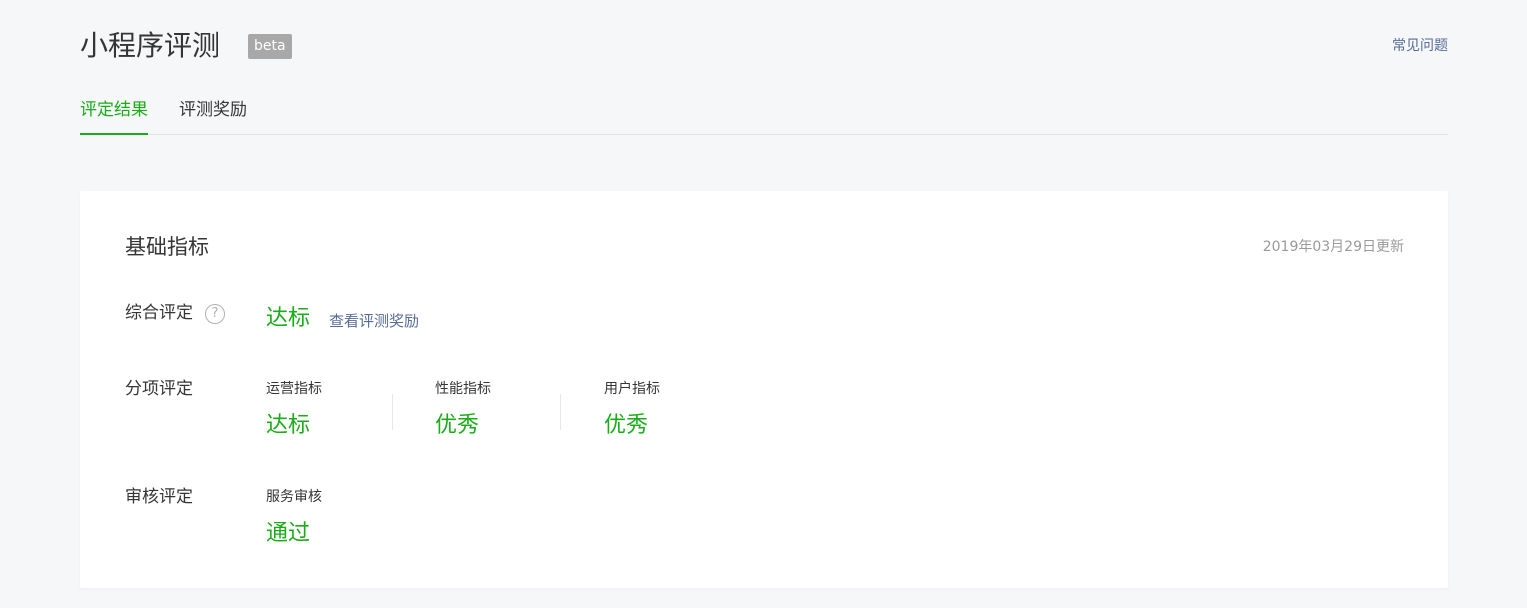 The width and height of the screenshot is (1527, 608). Describe the element at coordinates (457, 425) in the screenshot. I see `performance-metric-value: 优秀` at that location.